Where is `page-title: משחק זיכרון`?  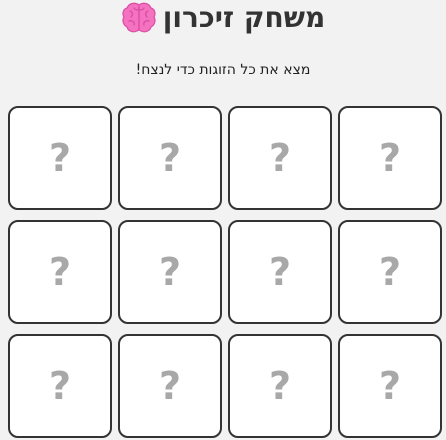 page-title: משחק זיכרון is located at coordinates (244, 17).